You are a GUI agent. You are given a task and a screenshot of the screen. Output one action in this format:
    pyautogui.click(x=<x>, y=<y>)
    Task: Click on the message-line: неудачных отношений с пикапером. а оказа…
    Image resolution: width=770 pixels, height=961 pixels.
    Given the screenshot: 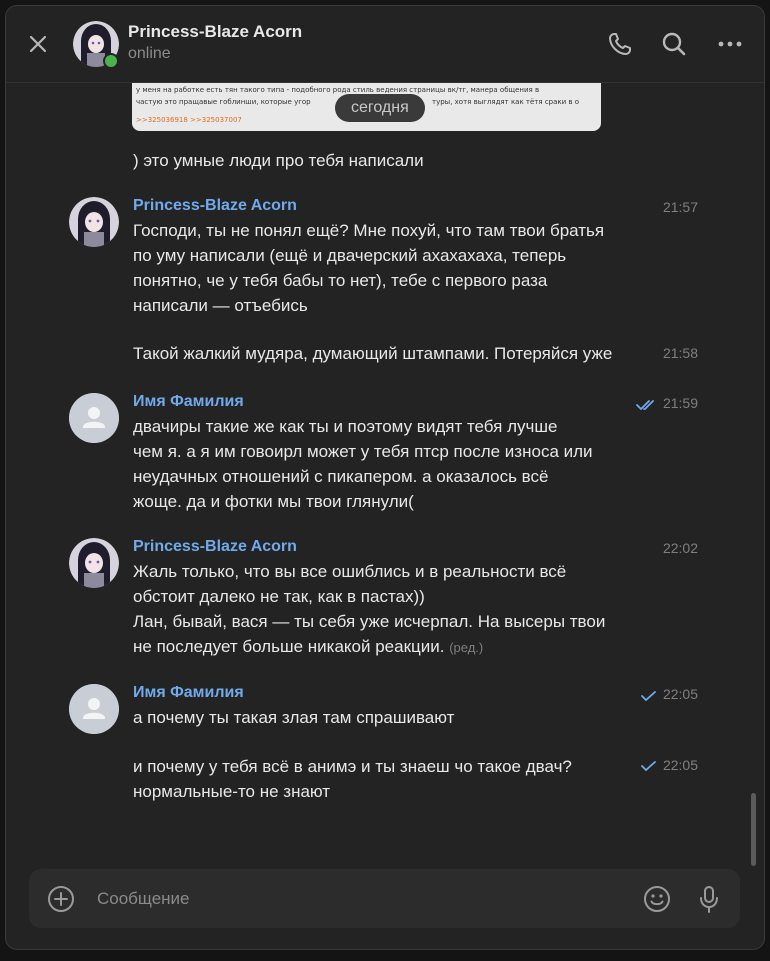 What is the action you would take?
    pyautogui.click(x=341, y=476)
    